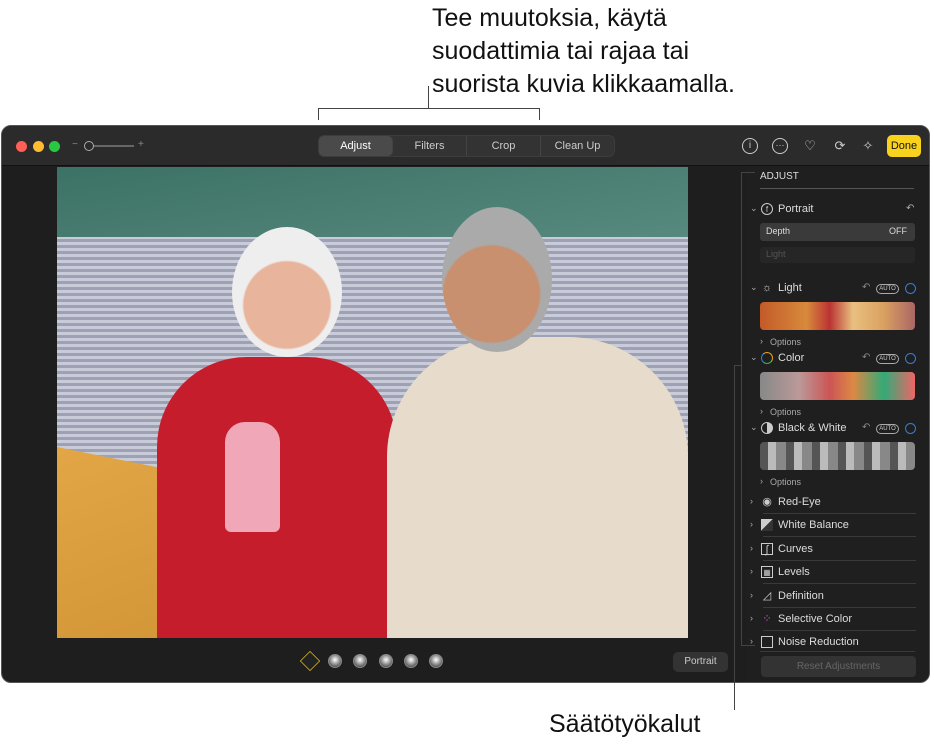 This screenshot has height=747, width=934. Describe the element at coordinates (837, 255) in the screenshot. I see `portrait-light-slider: Light` at that location.